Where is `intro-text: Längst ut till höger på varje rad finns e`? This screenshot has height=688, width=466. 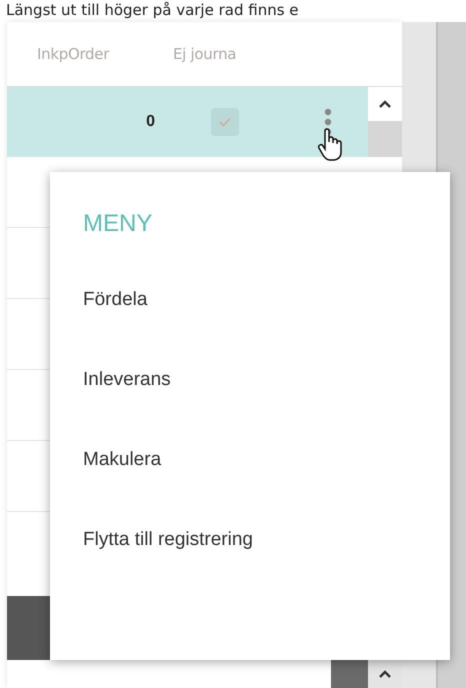
intro-text: Längst ut till höger på varje rad finns e is located at coordinates (152, 10).